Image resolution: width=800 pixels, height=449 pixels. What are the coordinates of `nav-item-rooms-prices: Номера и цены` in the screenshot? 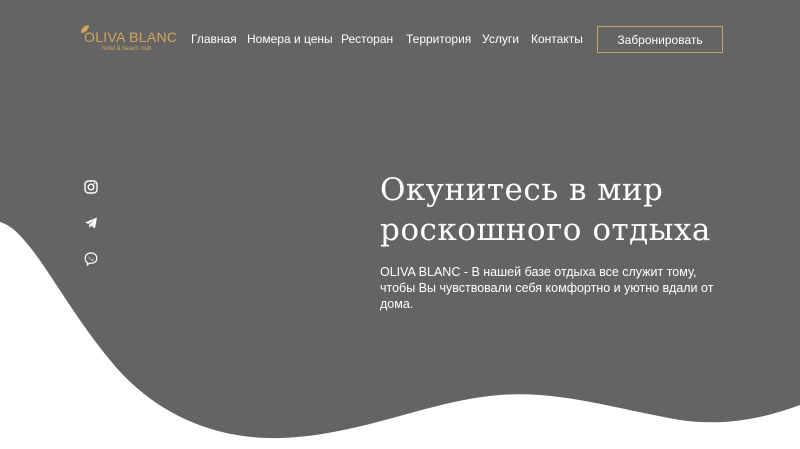 It's located at (290, 39).